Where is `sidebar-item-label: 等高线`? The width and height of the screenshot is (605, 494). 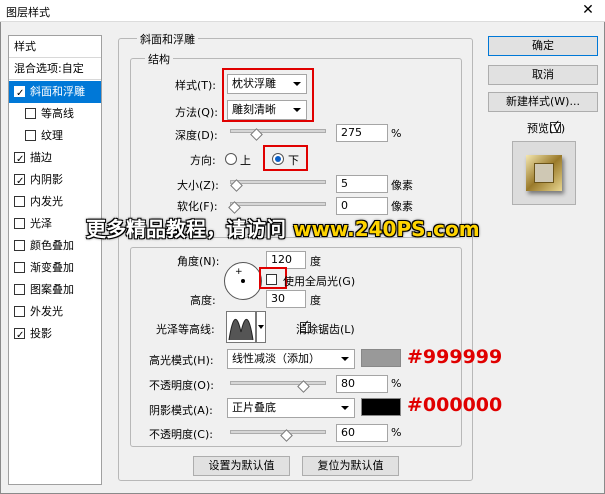 sidebar-item-label: 等高线 is located at coordinates (57, 113).